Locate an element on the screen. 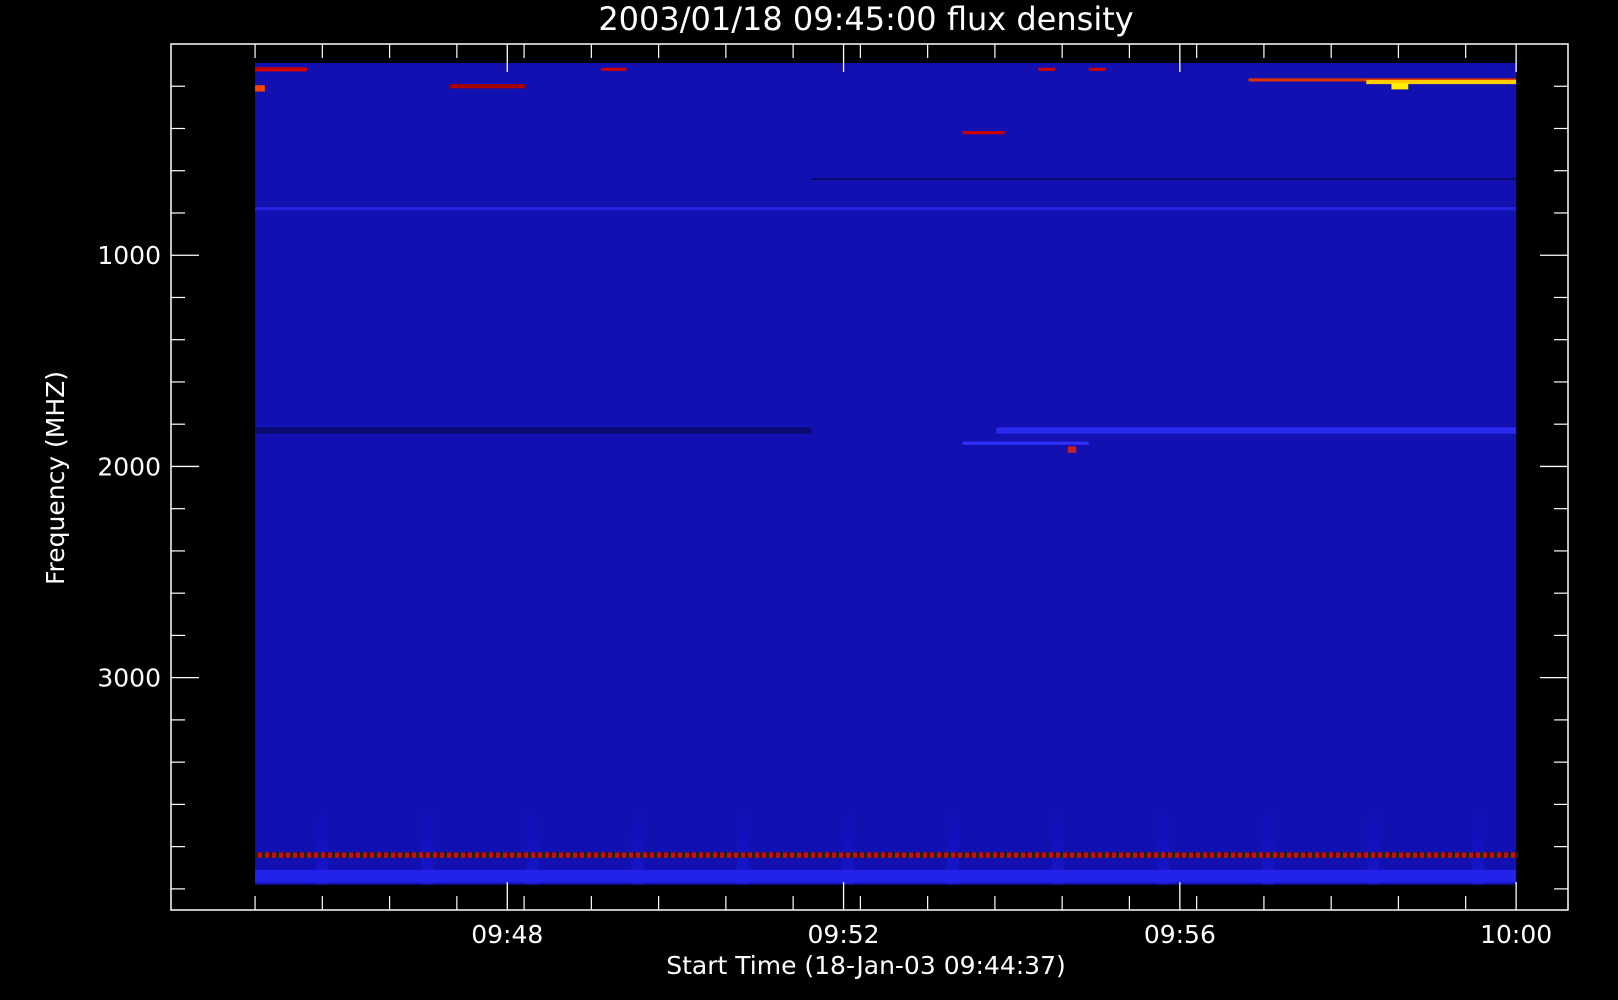  y-tick-label: 3000 is located at coordinates (129, 678).